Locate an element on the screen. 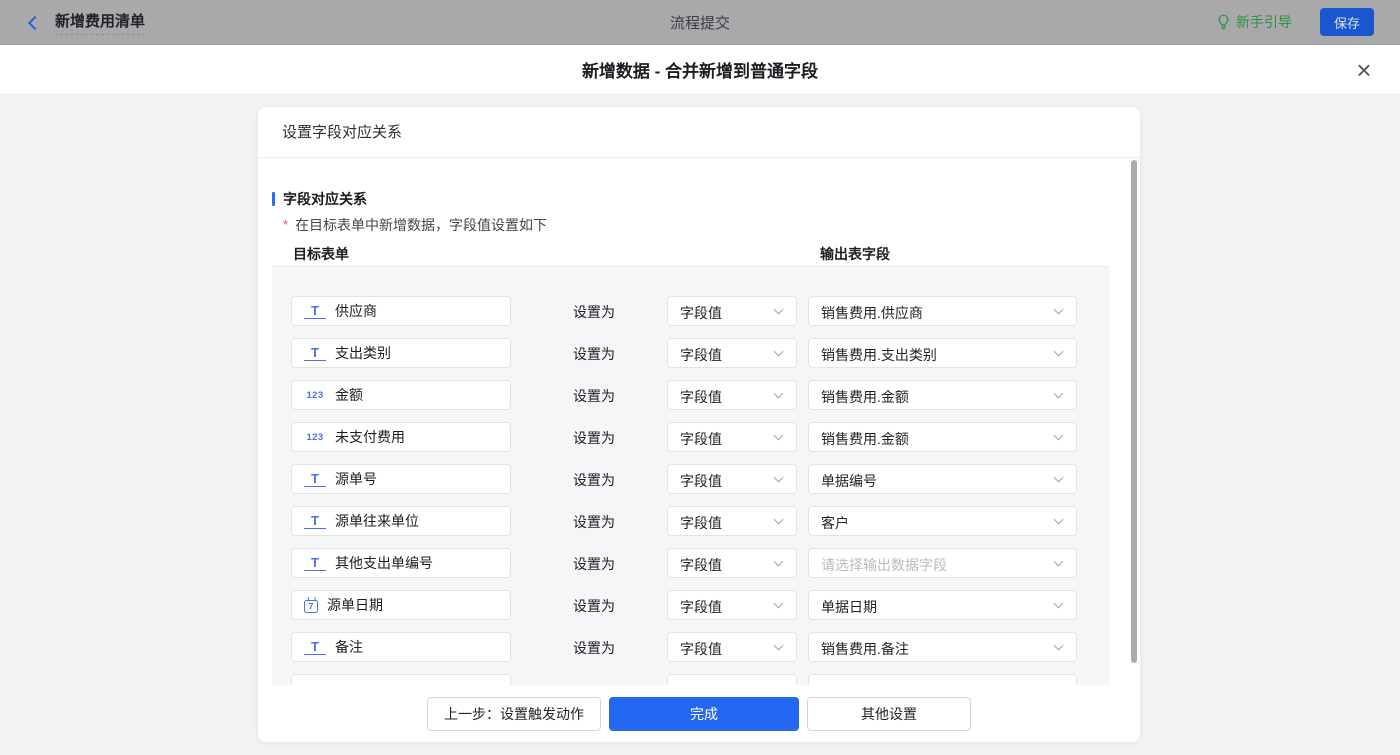 This screenshot has height=755, width=1400. modal-title: 新增数据 - 合并新增到普通字段 is located at coordinates (700, 71).